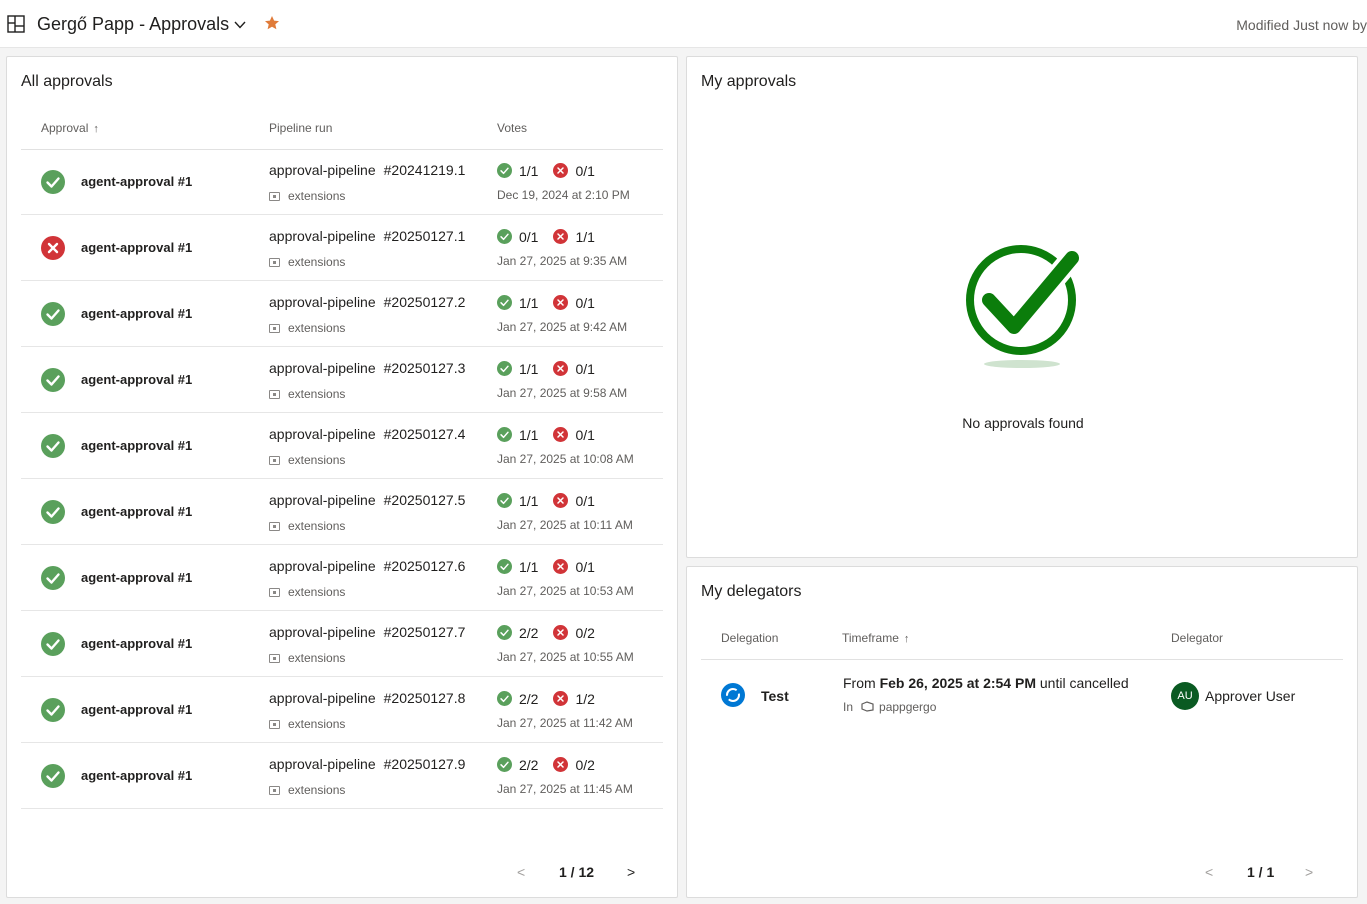 The width and height of the screenshot is (1367, 904). What do you see at coordinates (512, 128) in the screenshot?
I see `column-header-votes: Votes` at bounding box center [512, 128].